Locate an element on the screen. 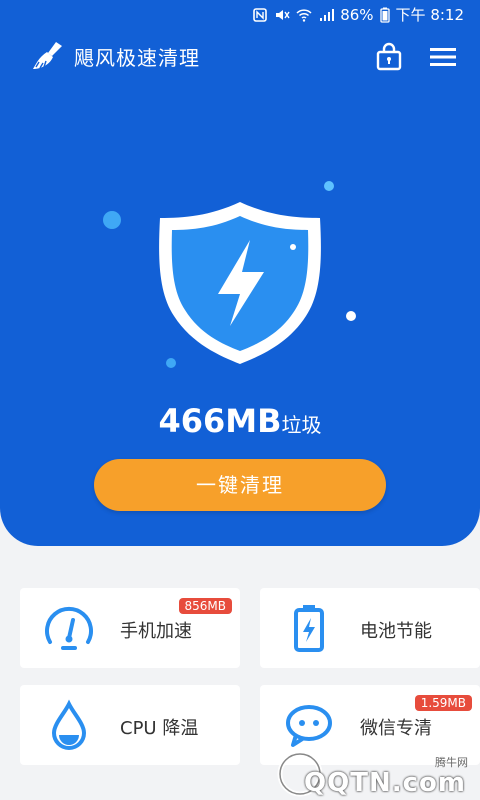 The width and height of the screenshot is (480, 800). junk-amount: 466MB垃圾 is located at coordinates (240, 421).